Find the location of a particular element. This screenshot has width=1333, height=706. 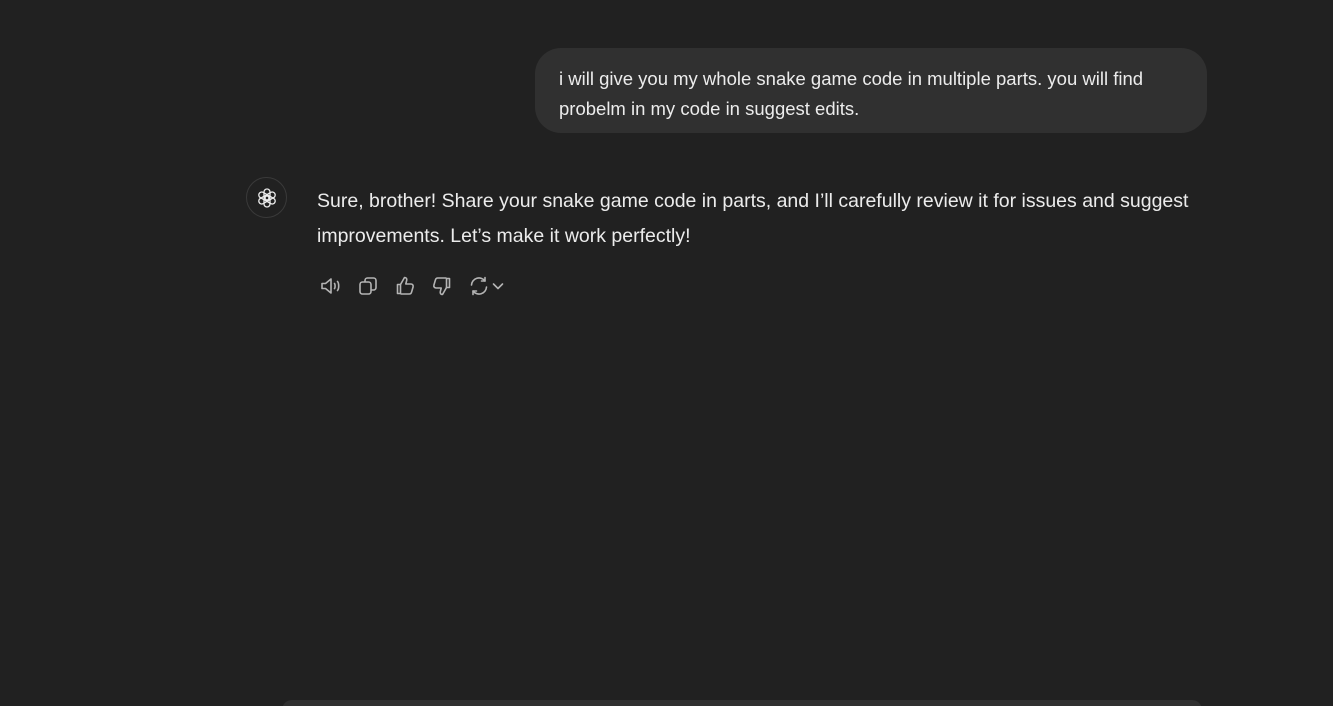

copy-button is located at coordinates (368, 286).